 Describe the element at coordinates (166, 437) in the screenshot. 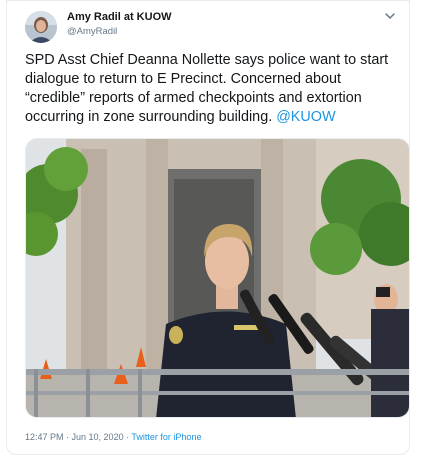

I see `tweet-source-link: Twitter for iPhone` at that location.